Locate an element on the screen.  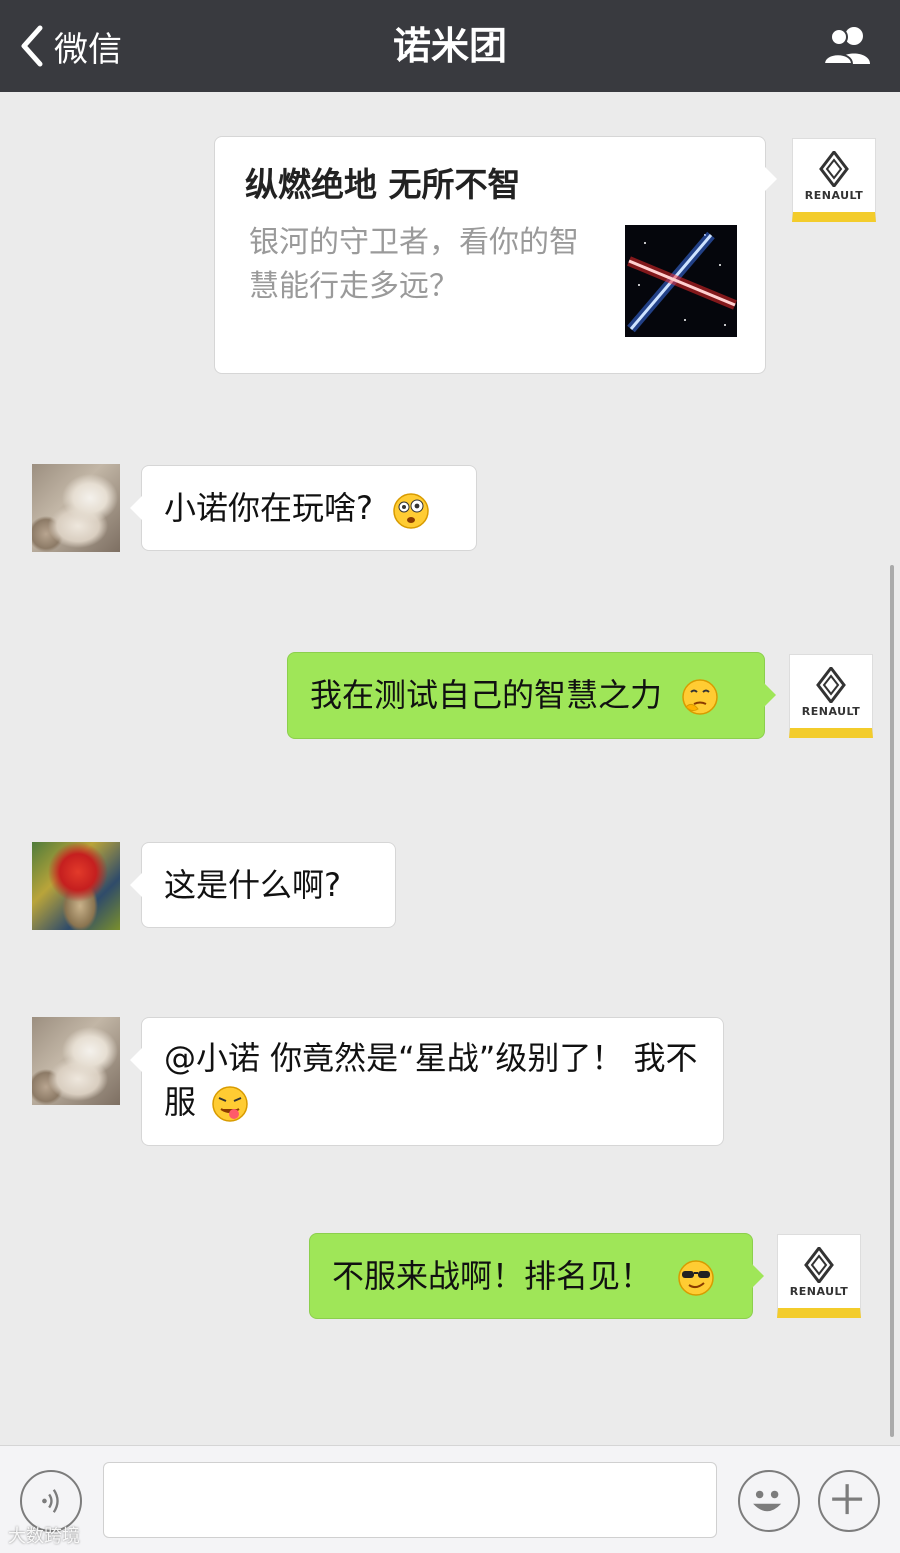
scrollbar is located at coordinates (892, 1001).